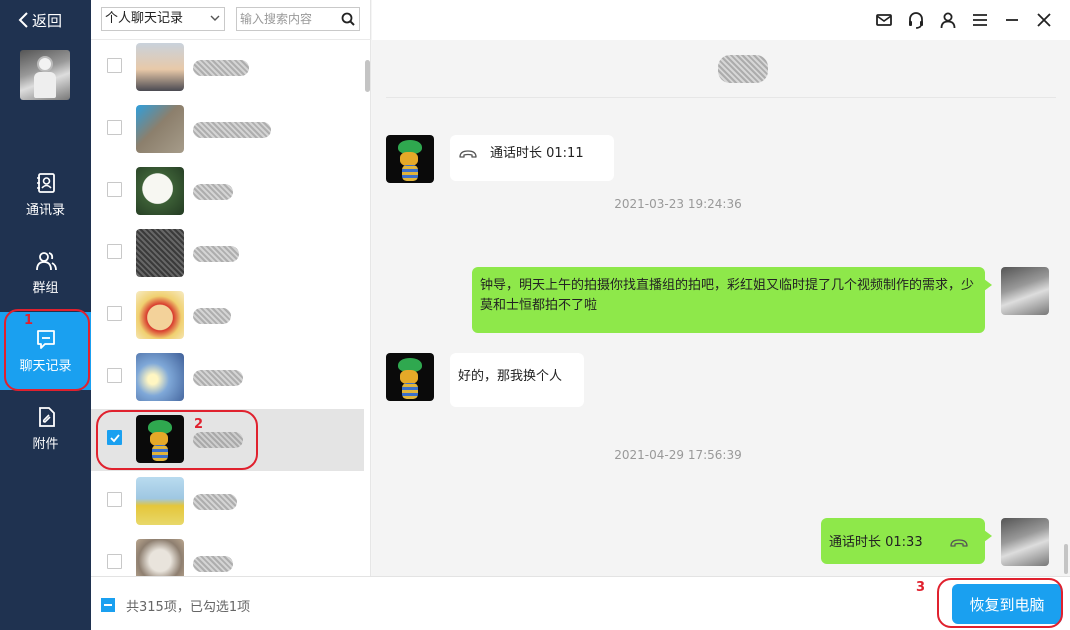  Describe the element at coordinates (231, 20) in the screenshot. I see `list-header: 个人聊天记录` at that location.